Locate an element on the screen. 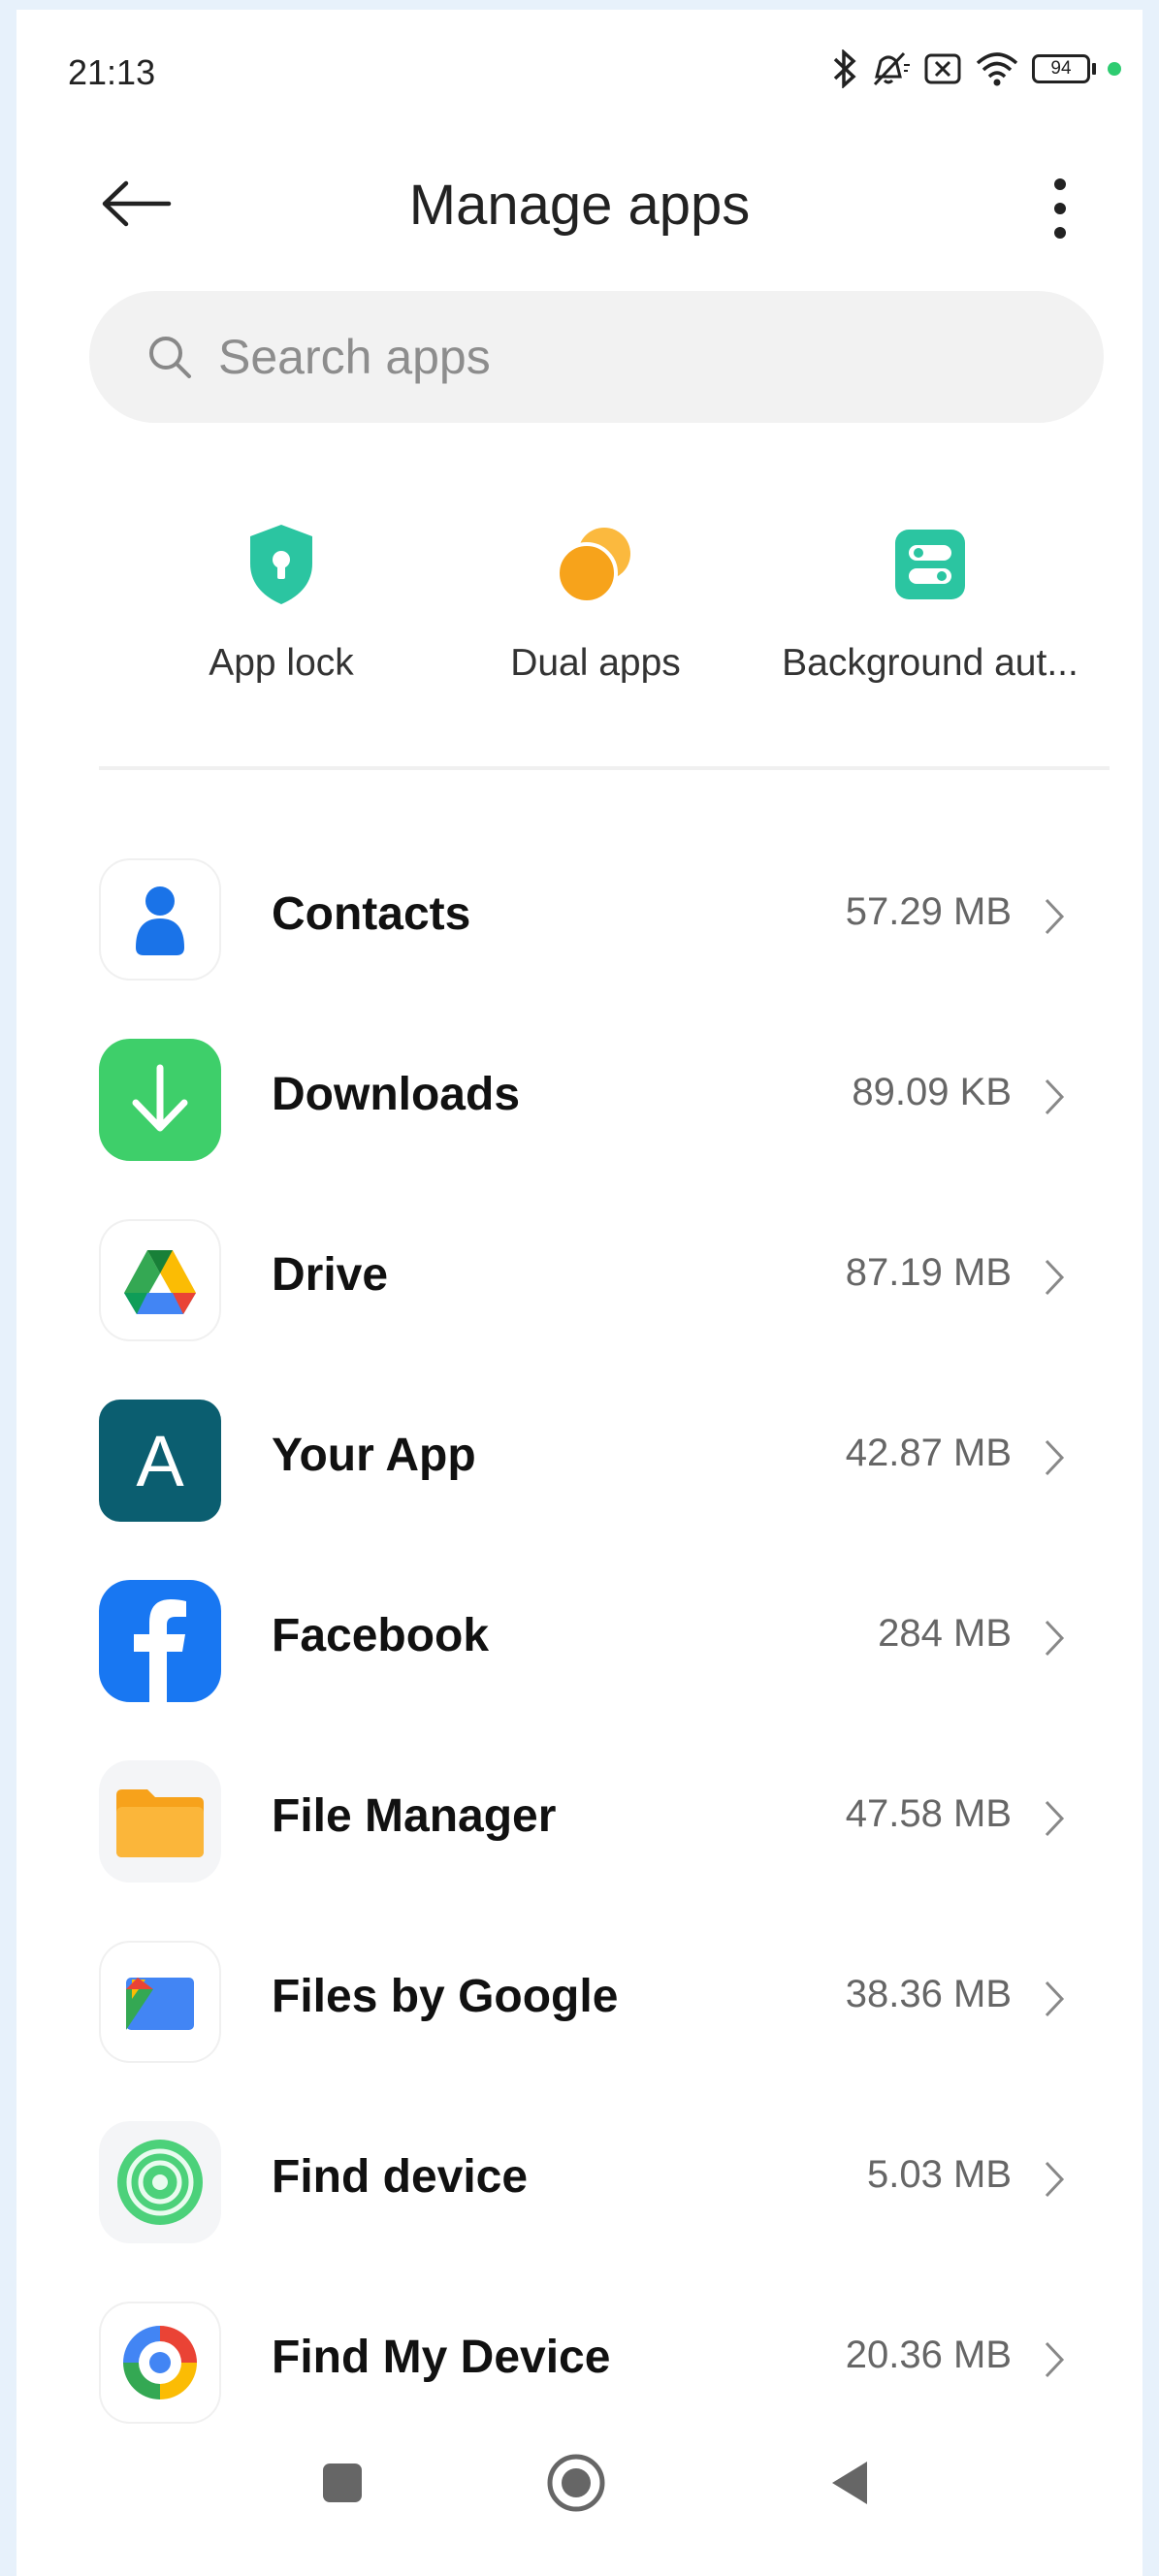 This screenshot has width=1159, height=2576. status-bar: 21:13 94 is located at coordinates (579, 68).